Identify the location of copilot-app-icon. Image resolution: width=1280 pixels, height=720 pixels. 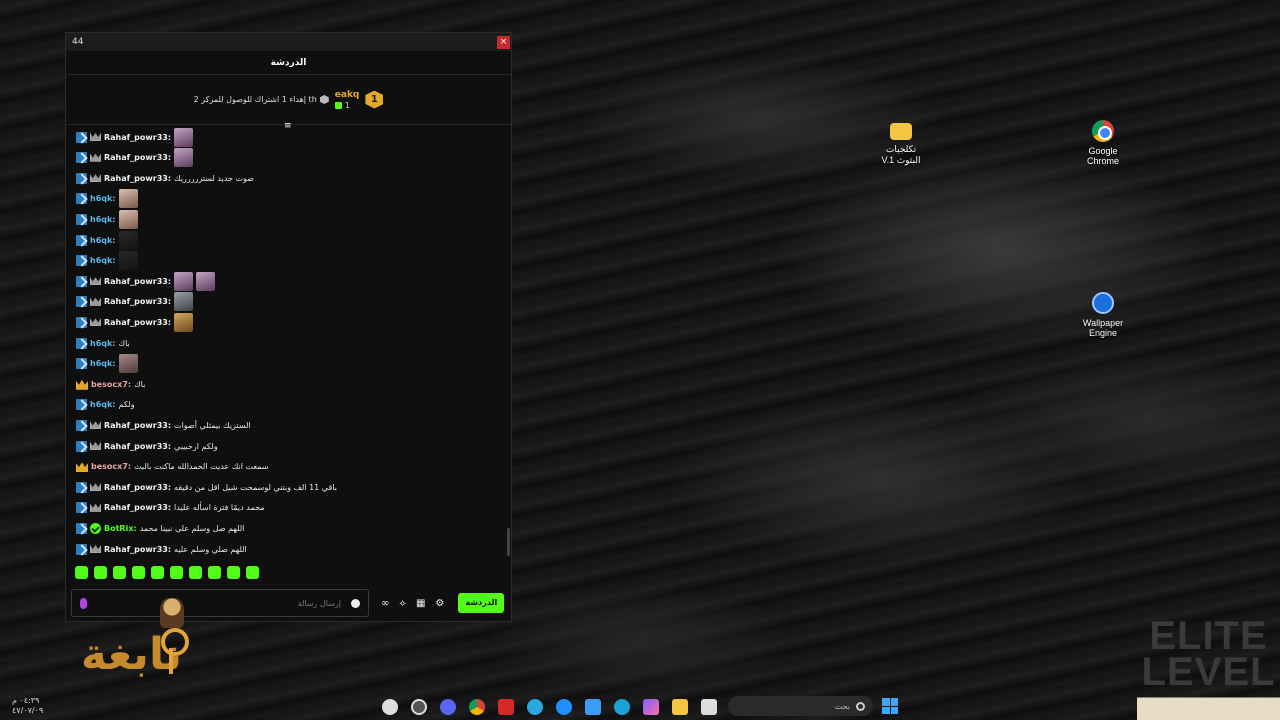
(651, 707).